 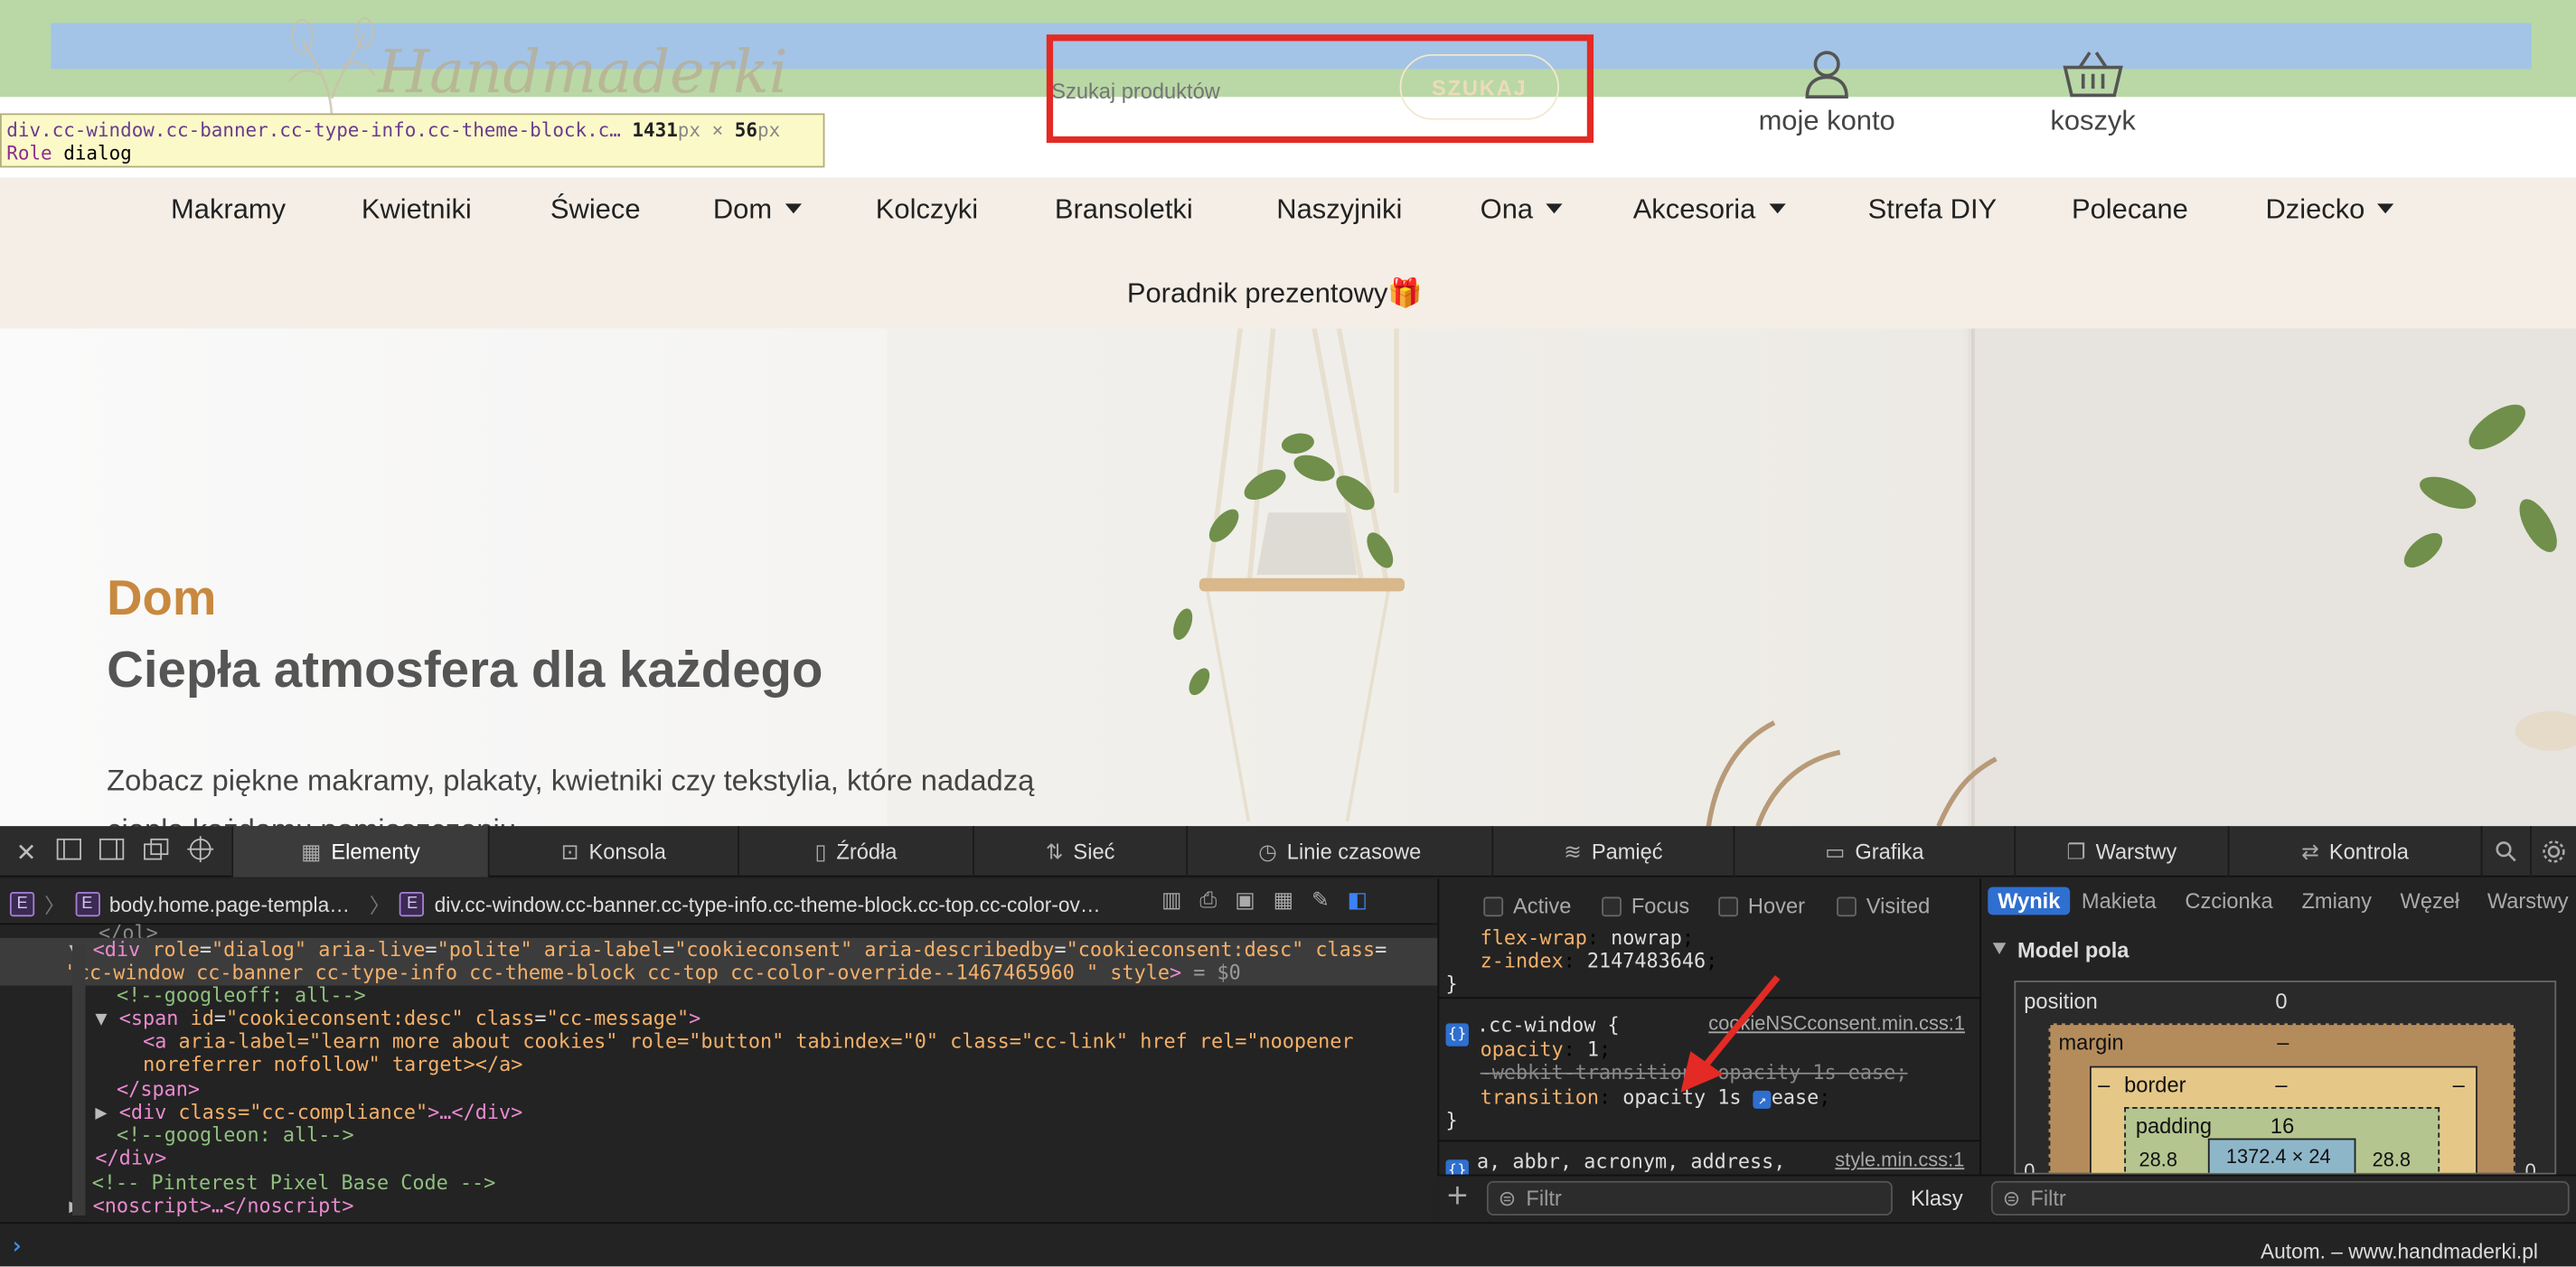 I want to click on nav-item-strefa-diy: Strefa DIY, so click(x=1933, y=209).